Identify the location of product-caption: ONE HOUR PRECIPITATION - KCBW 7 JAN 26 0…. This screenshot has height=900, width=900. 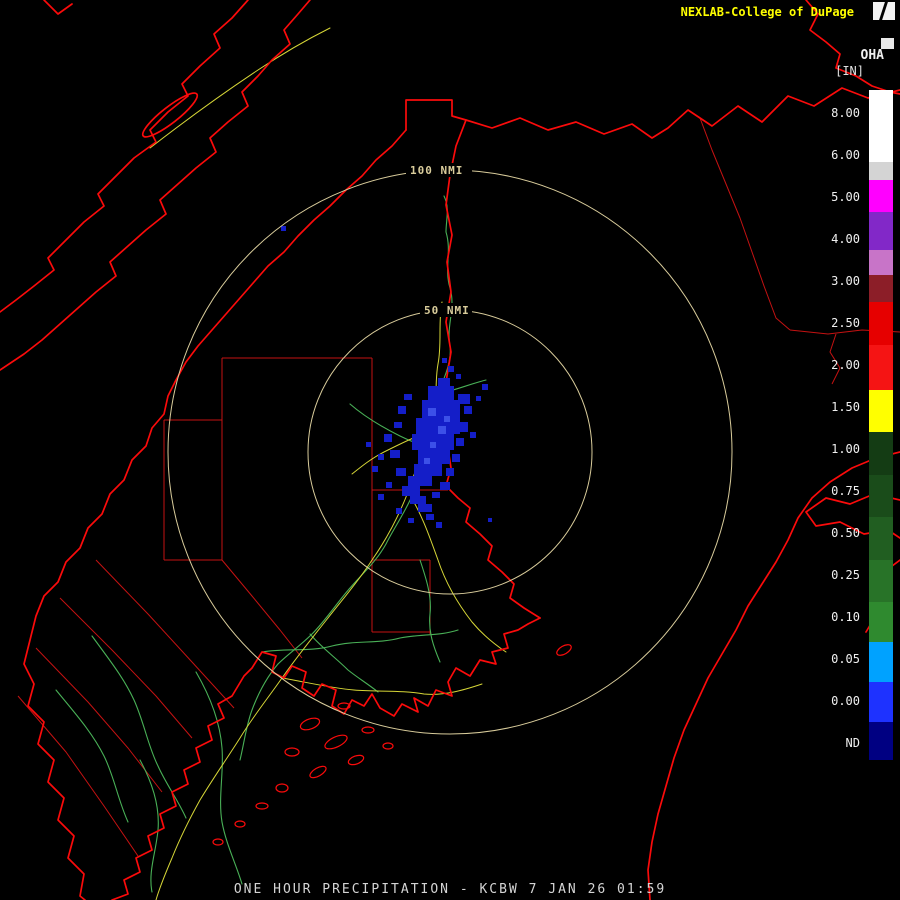
(450, 889).